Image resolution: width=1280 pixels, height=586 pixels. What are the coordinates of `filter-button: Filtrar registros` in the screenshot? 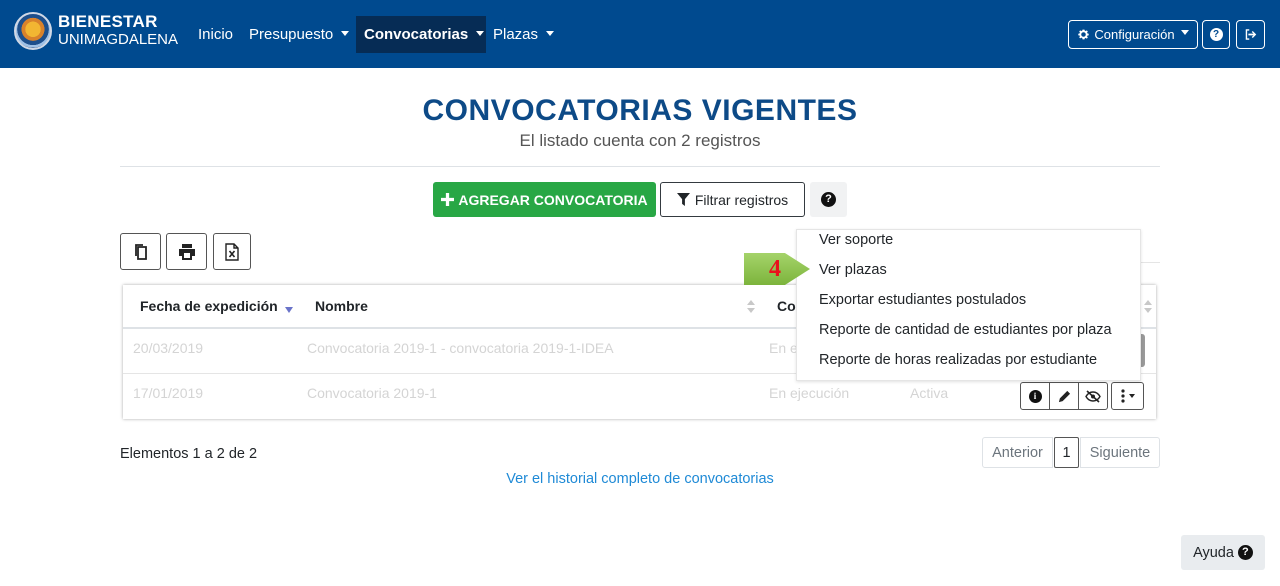 It's located at (732, 199).